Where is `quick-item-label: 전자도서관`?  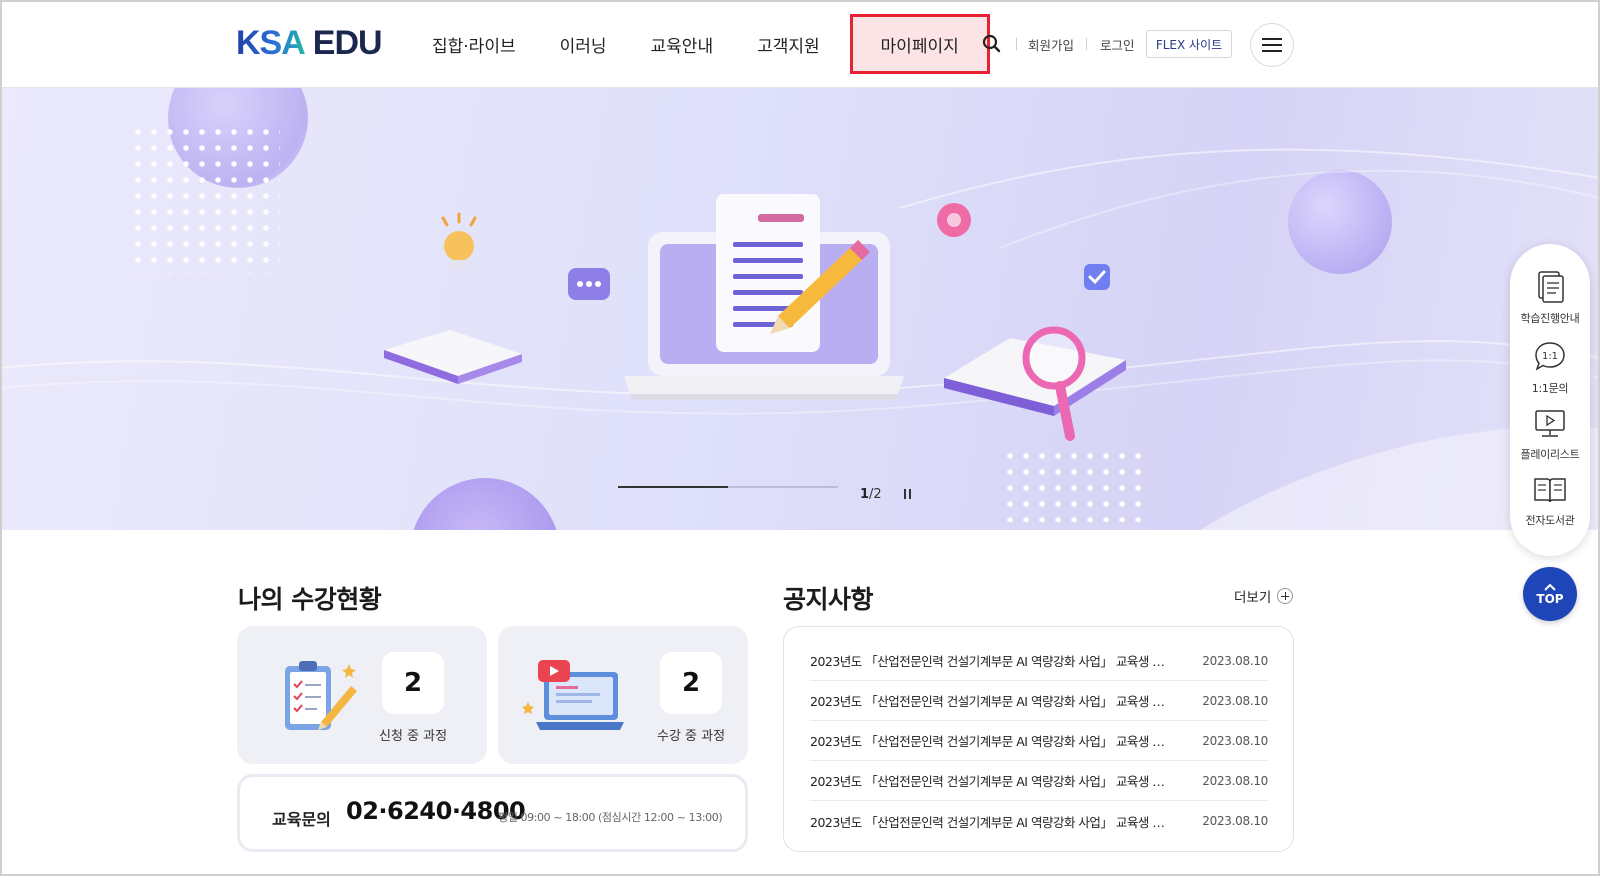
quick-item-label: 전자도서관 is located at coordinates (1550, 520).